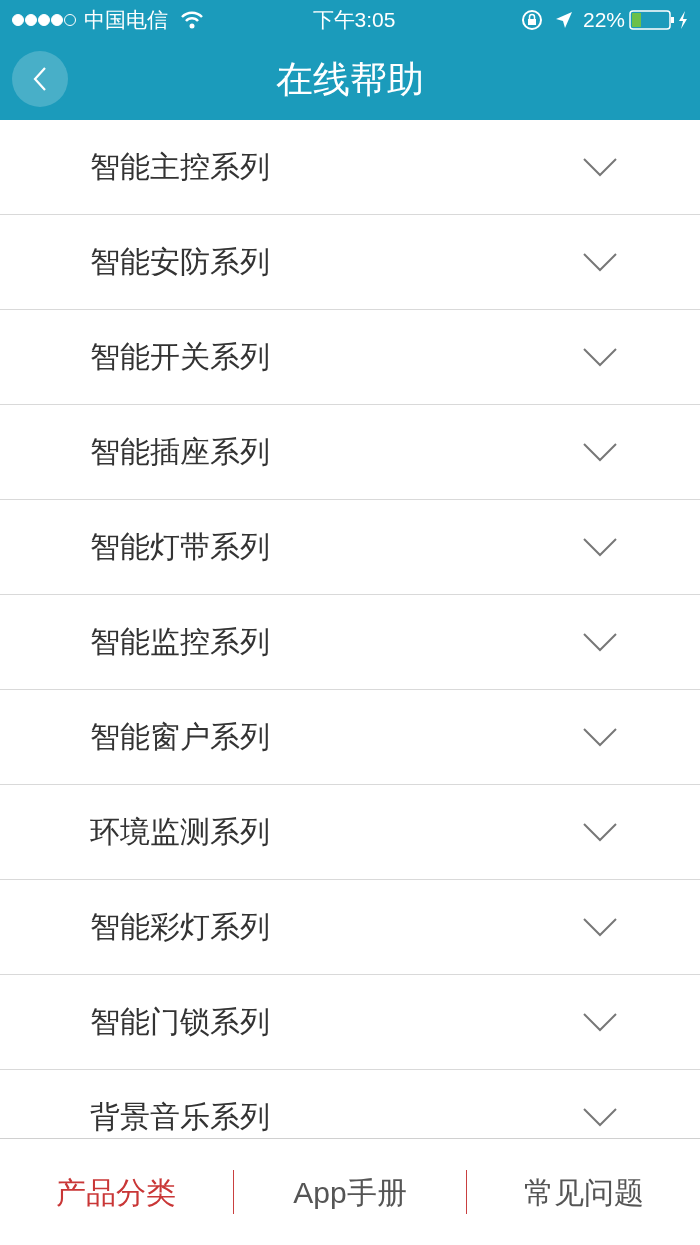 The image size is (700, 1245). What do you see at coordinates (583, 1192) in the screenshot?
I see `bottom-tab: 常见问题` at bounding box center [583, 1192].